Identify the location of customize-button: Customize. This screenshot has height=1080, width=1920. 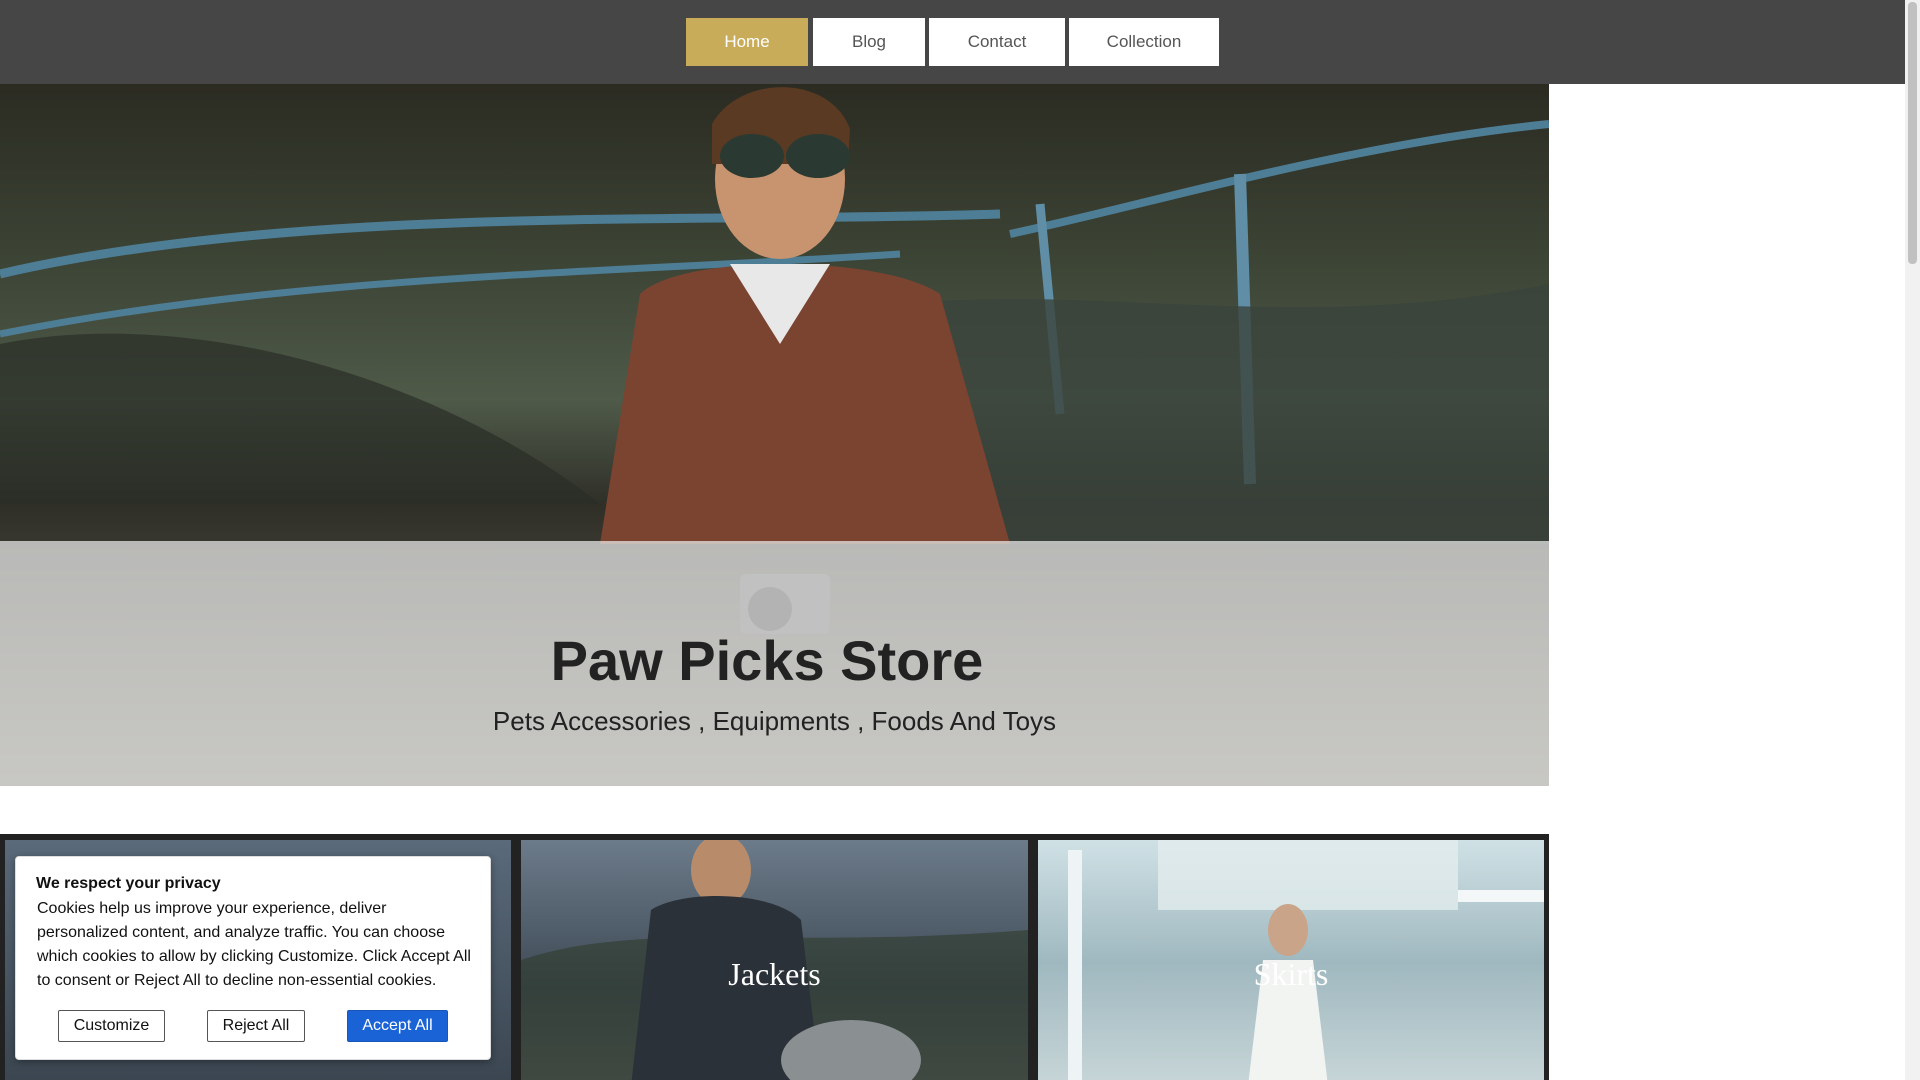
(111, 1026).